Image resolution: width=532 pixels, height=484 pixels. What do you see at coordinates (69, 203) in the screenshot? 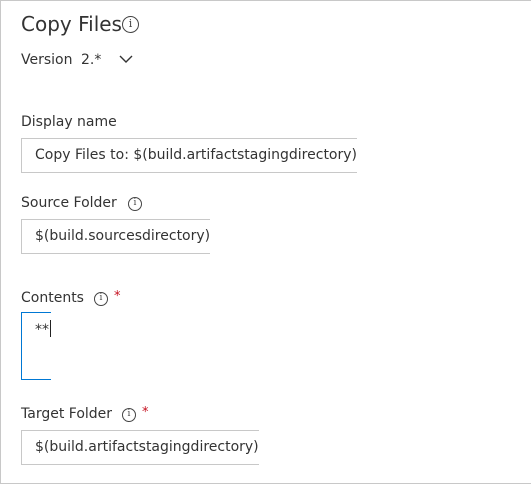
I see `source-folder-label: Source Folder` at bounding box center [69, 203].